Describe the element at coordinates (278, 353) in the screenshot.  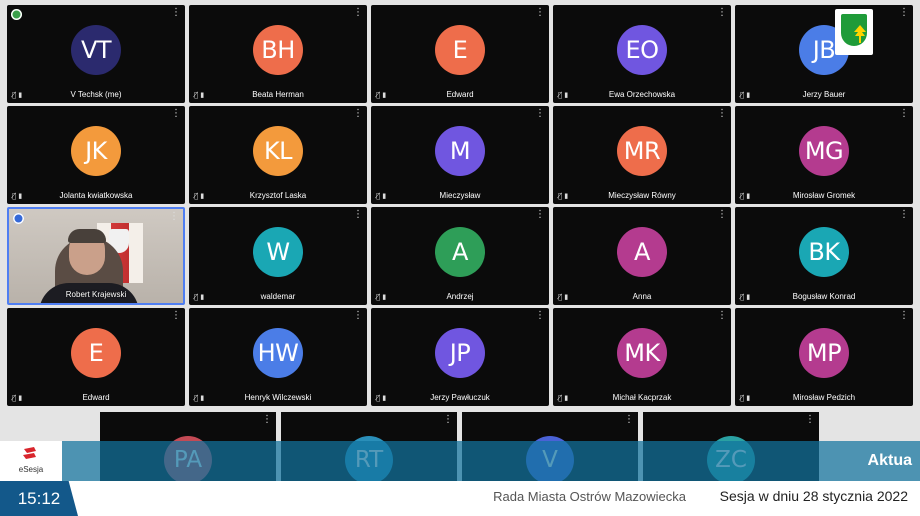
I see `participant-avatar: HW` at that location.